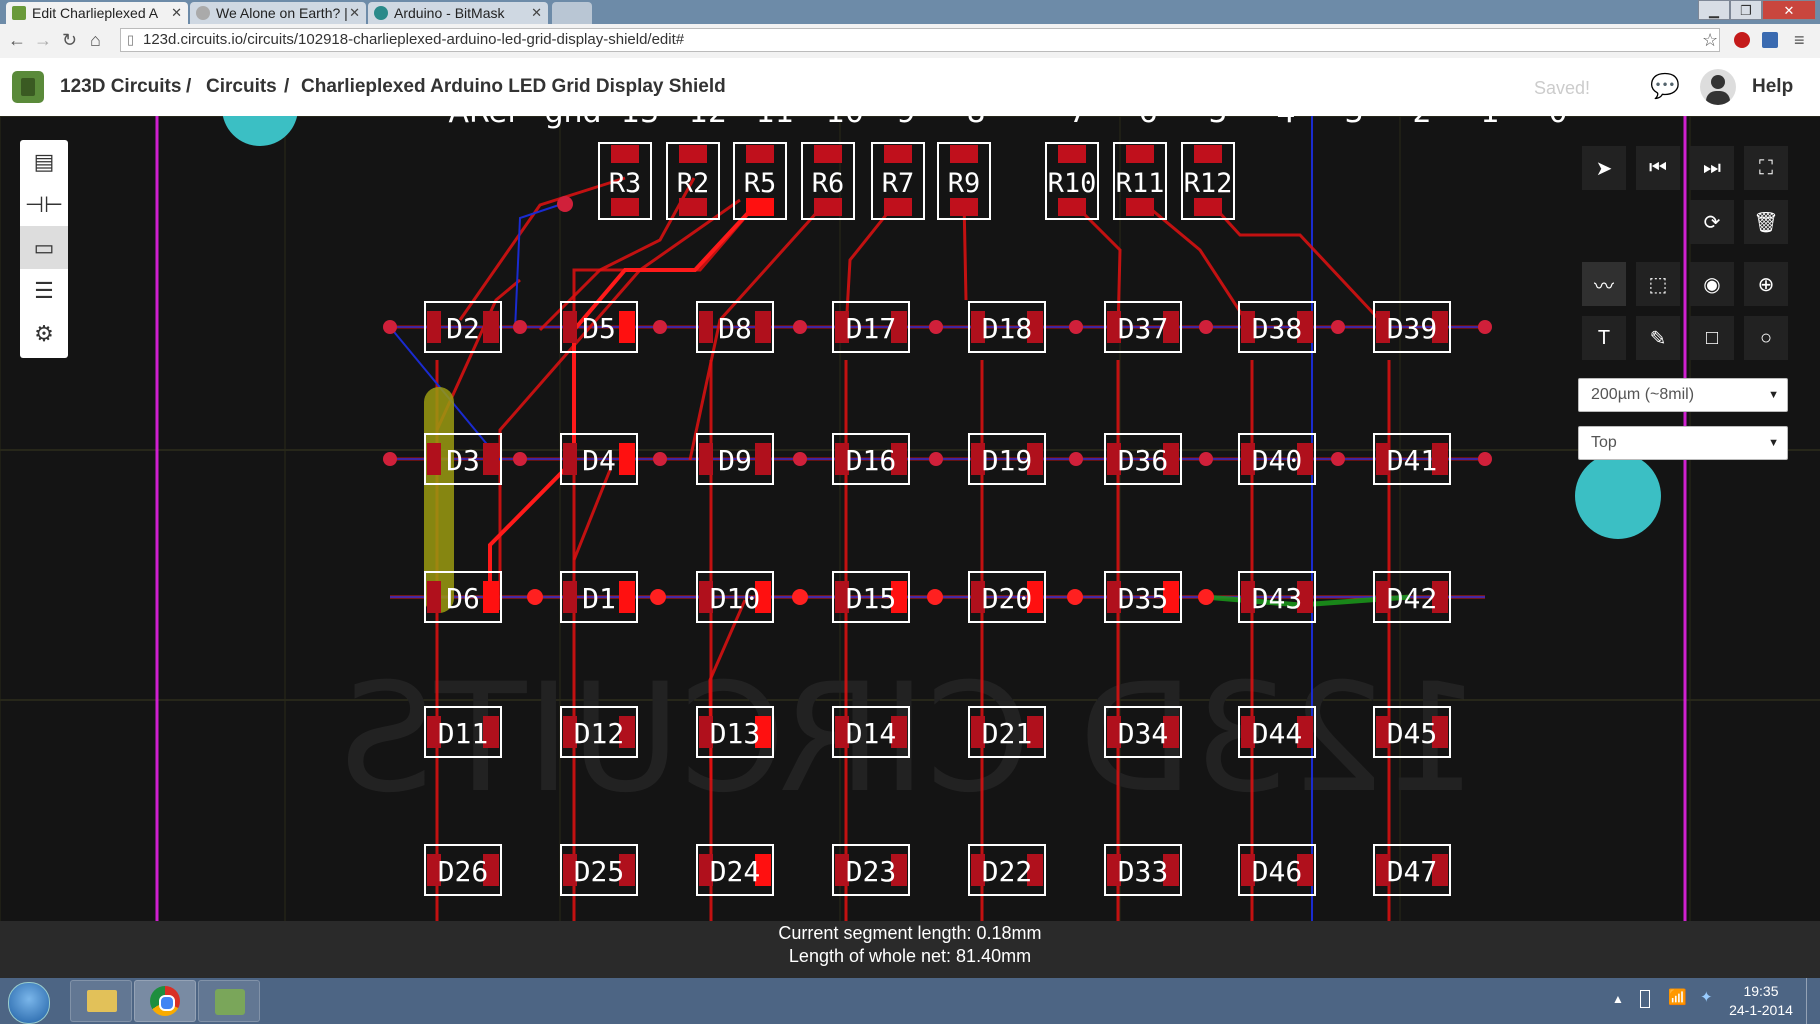  Describe the element at coordinates (910, 933) in the screenshot. I see `segment-length-text: Current segment length: 0.18mm` at that location.